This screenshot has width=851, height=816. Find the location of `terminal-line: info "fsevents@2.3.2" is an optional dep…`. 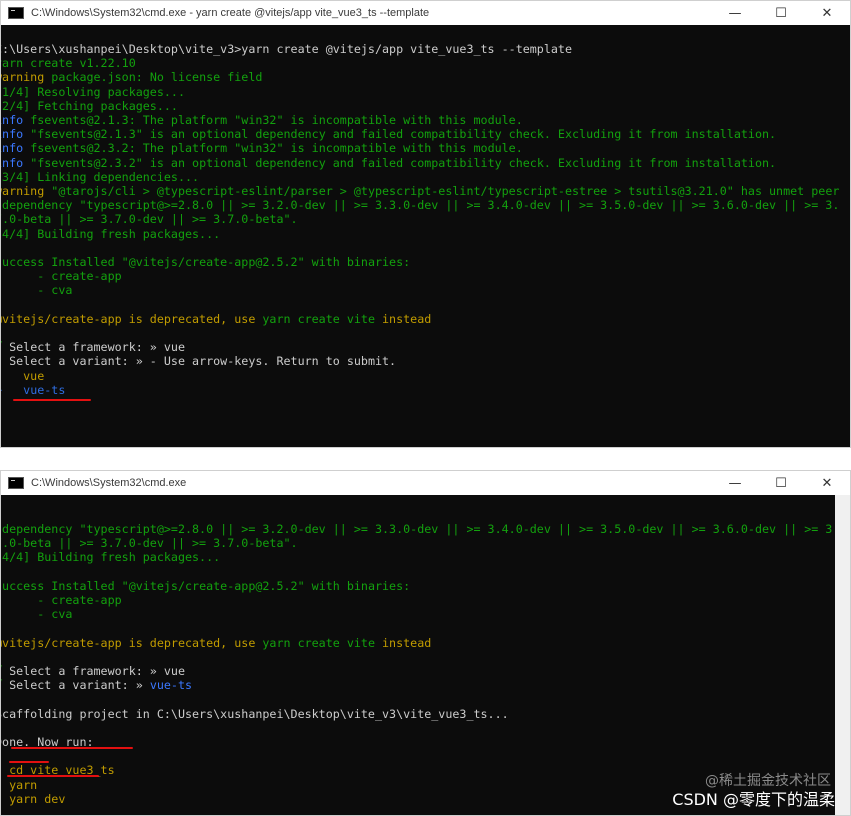

terminal-line: info "fsevents@2.3.2" is an optional dep… is located at coordinates (388, 163).